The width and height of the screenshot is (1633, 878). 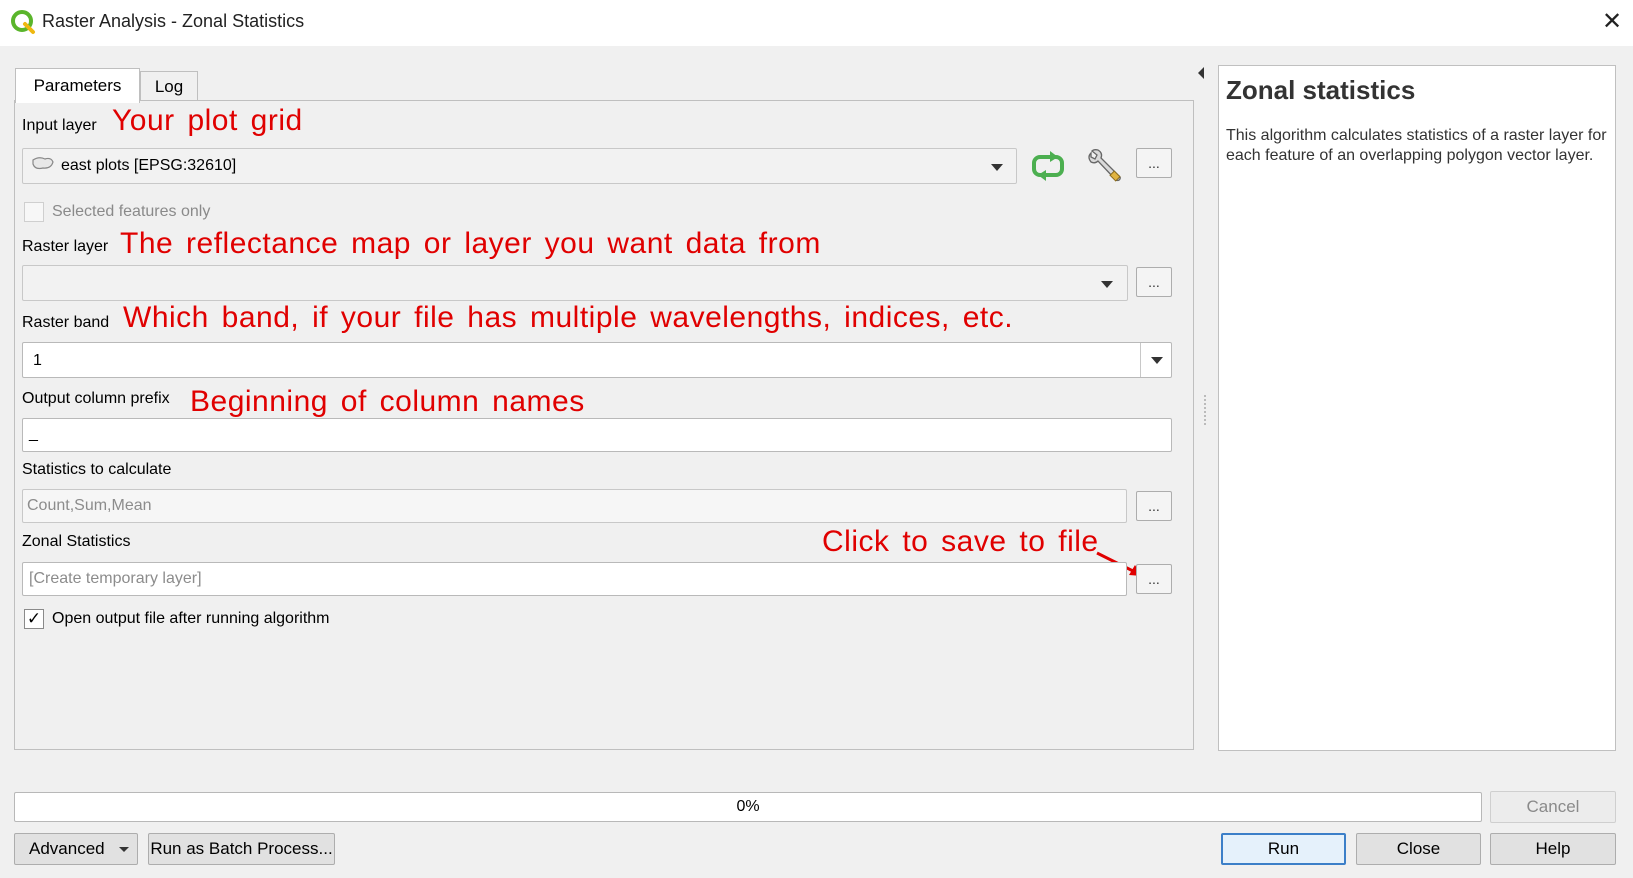 I want to click on iterate-icon, so click(x=1048, y=166).